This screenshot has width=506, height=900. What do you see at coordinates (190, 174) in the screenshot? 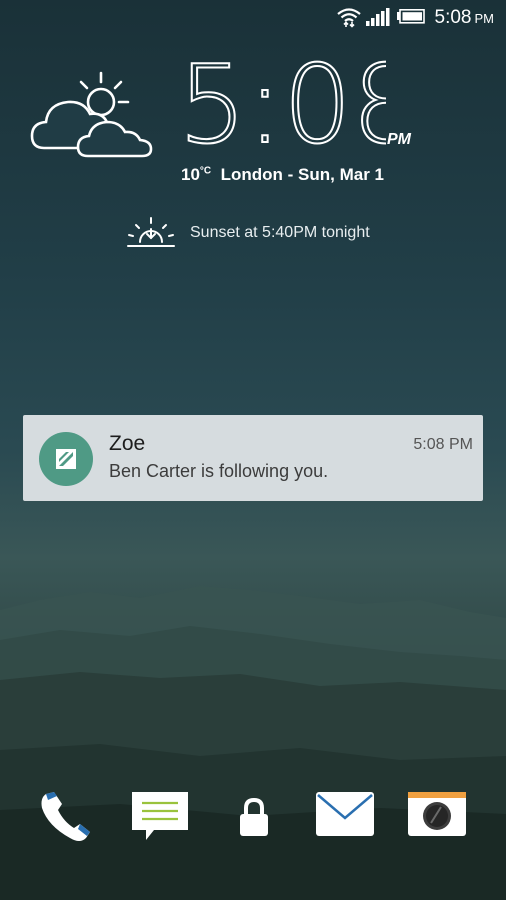
I see `temperature: 10` at bounding box center [190, 174].